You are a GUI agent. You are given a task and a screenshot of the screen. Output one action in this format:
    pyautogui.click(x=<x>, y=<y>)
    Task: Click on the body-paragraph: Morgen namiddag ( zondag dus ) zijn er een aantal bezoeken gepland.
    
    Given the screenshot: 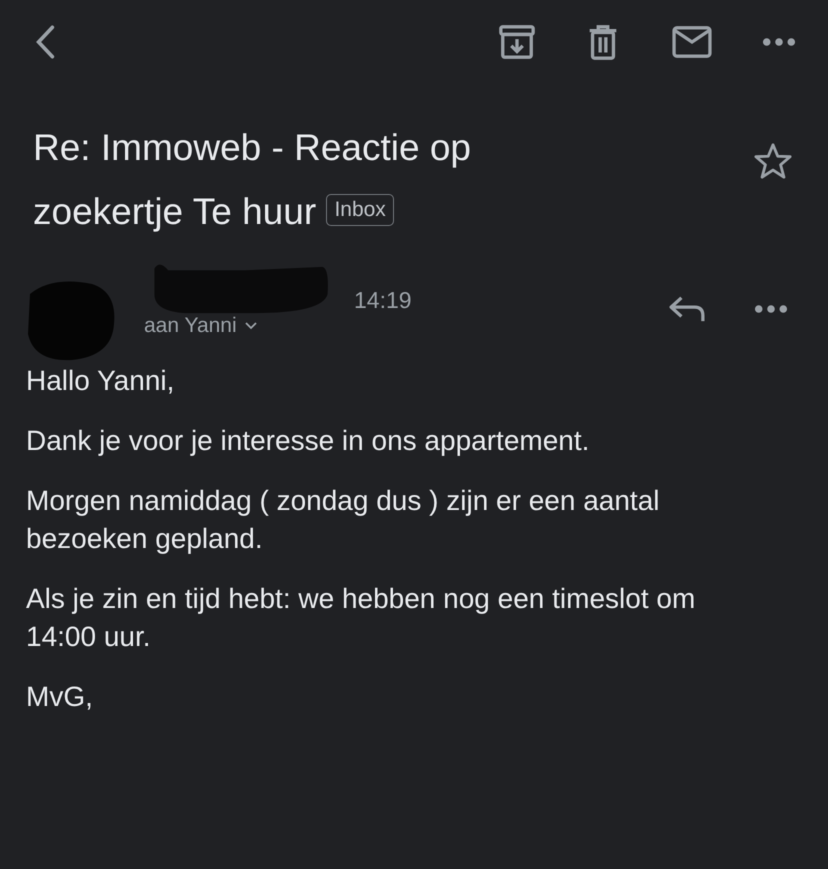 What is the action you would take?
    pyautogui.click(x=343, y=520)
    